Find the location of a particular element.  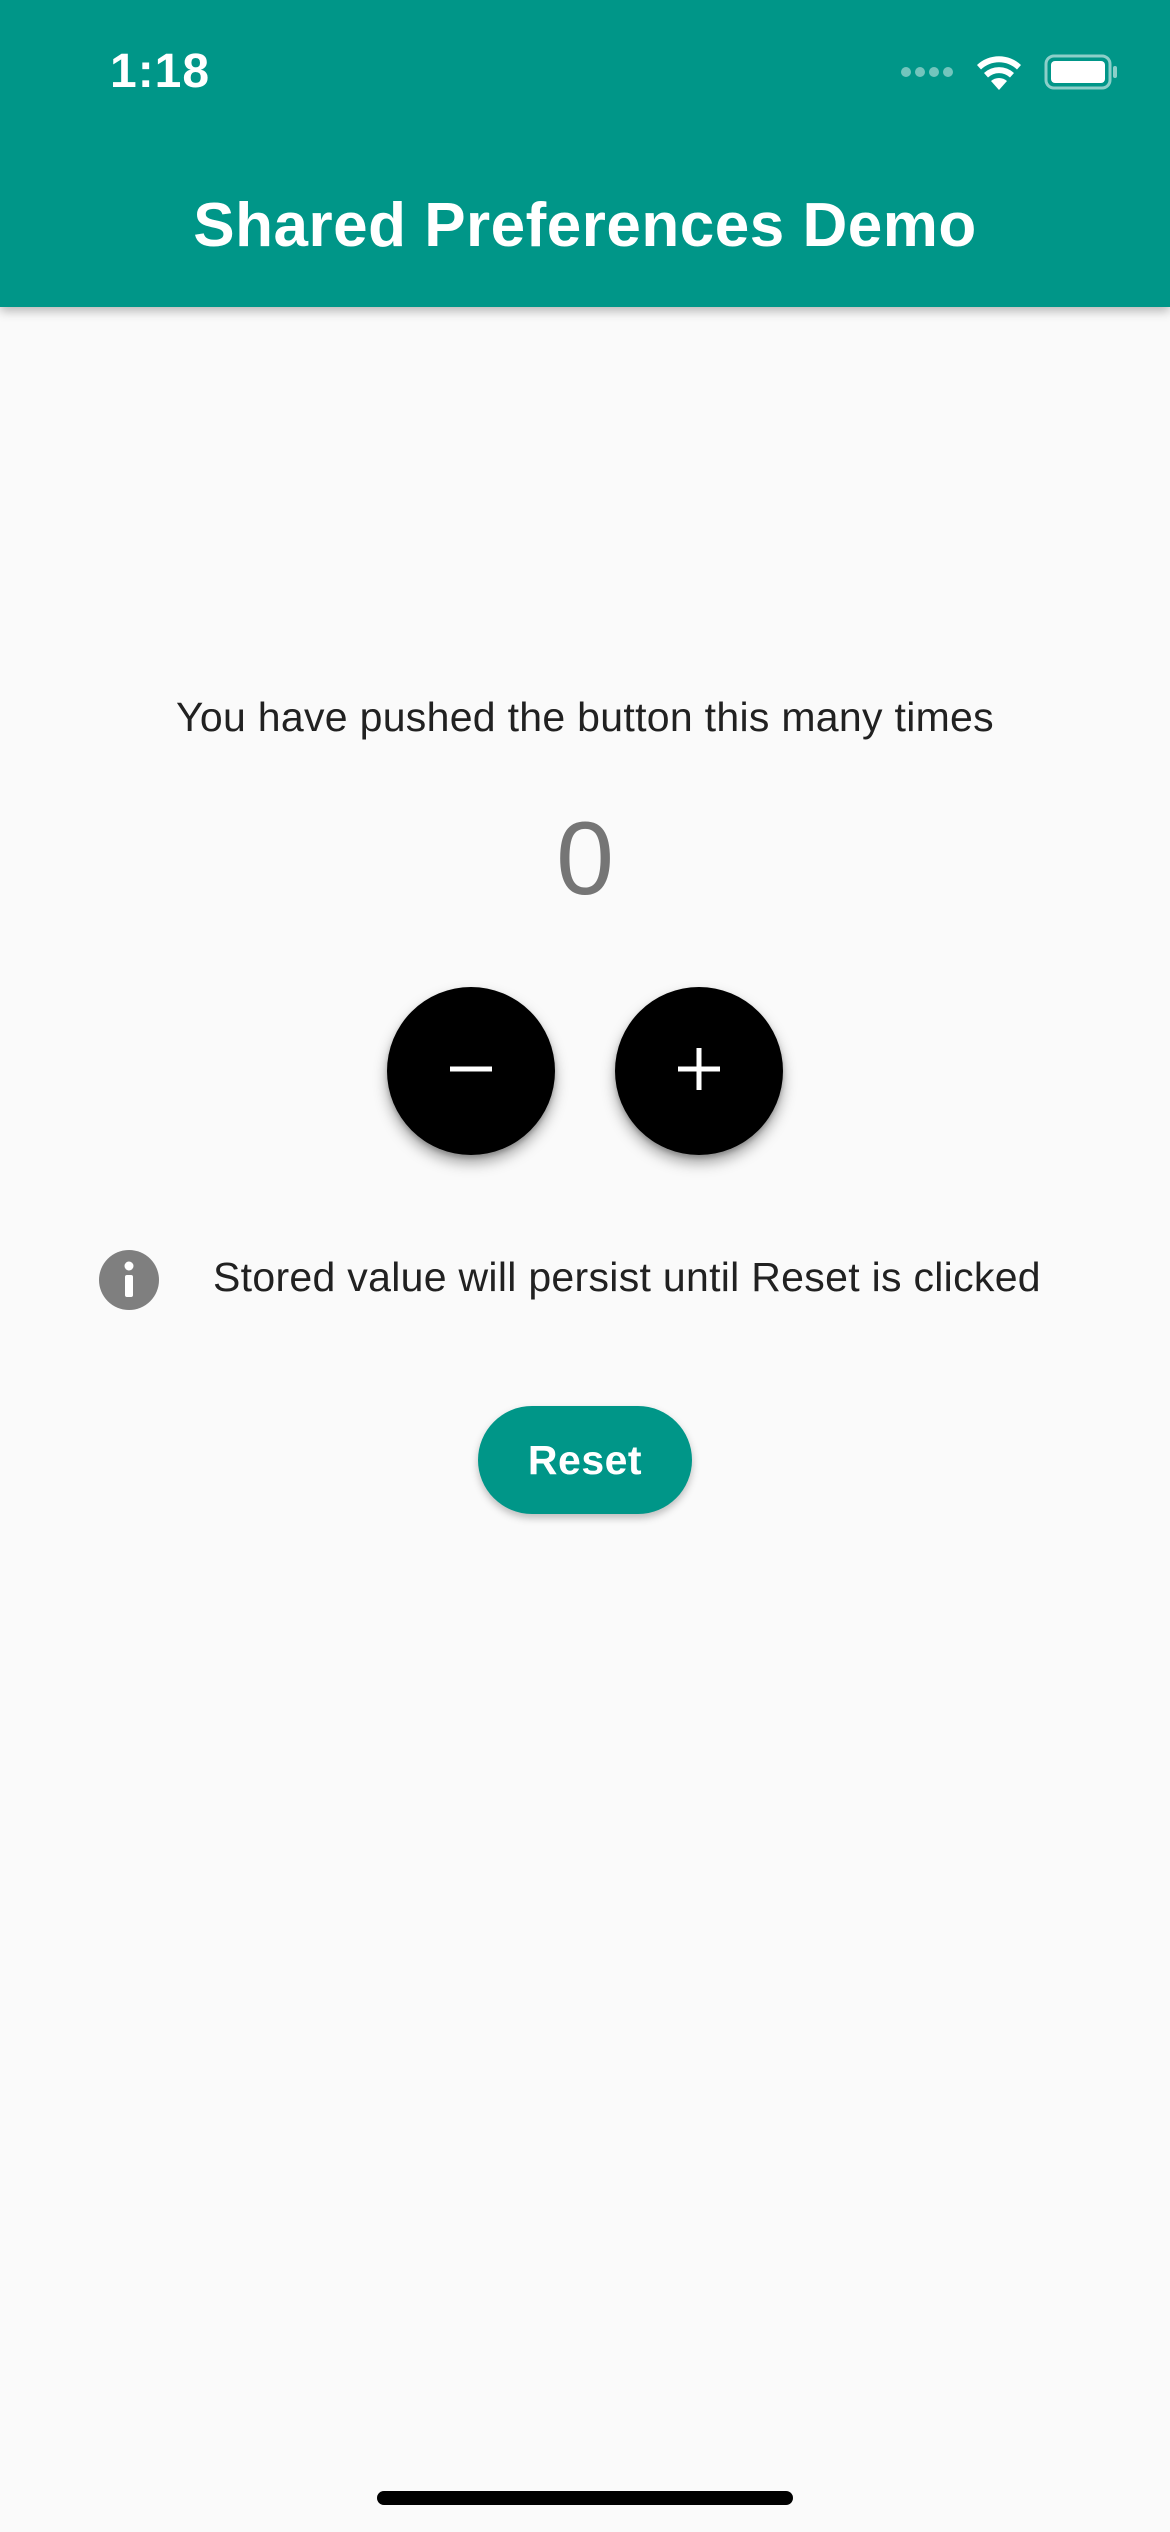

plus-icon is located at coordinates (699, 1071).